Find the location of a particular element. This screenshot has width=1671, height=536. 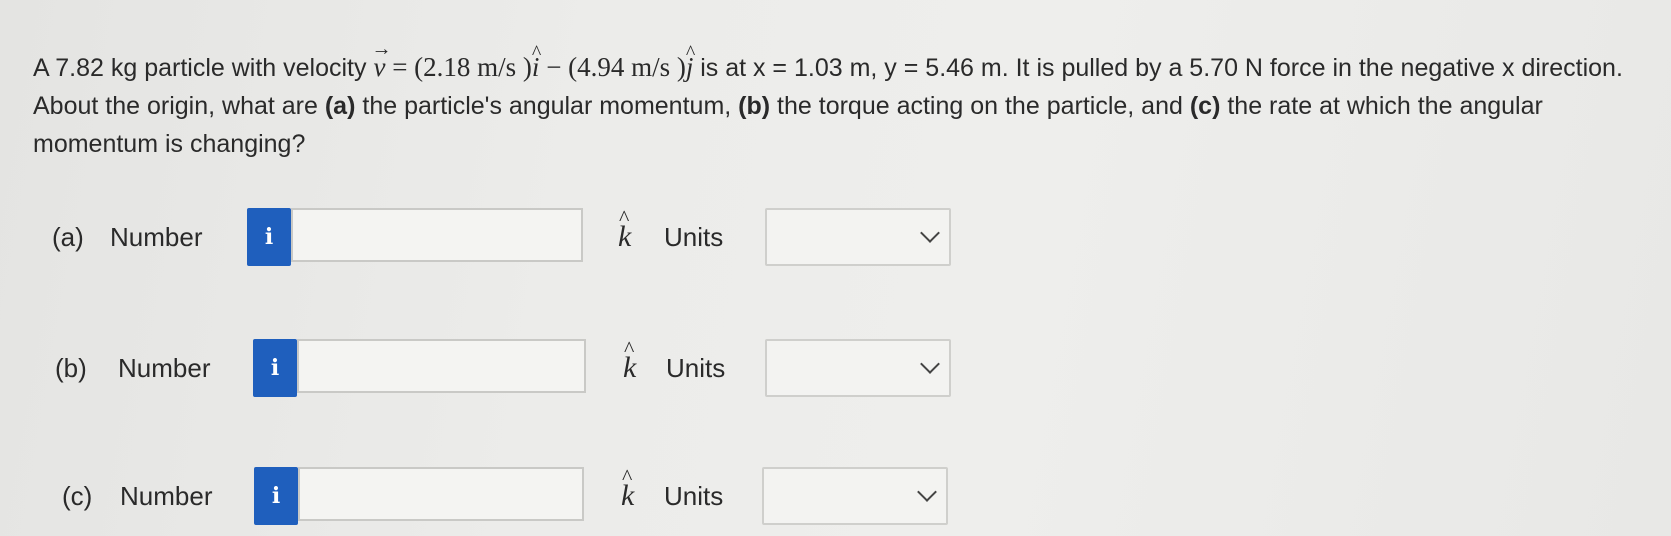

units-select-c is located at coordinates (855, 496).